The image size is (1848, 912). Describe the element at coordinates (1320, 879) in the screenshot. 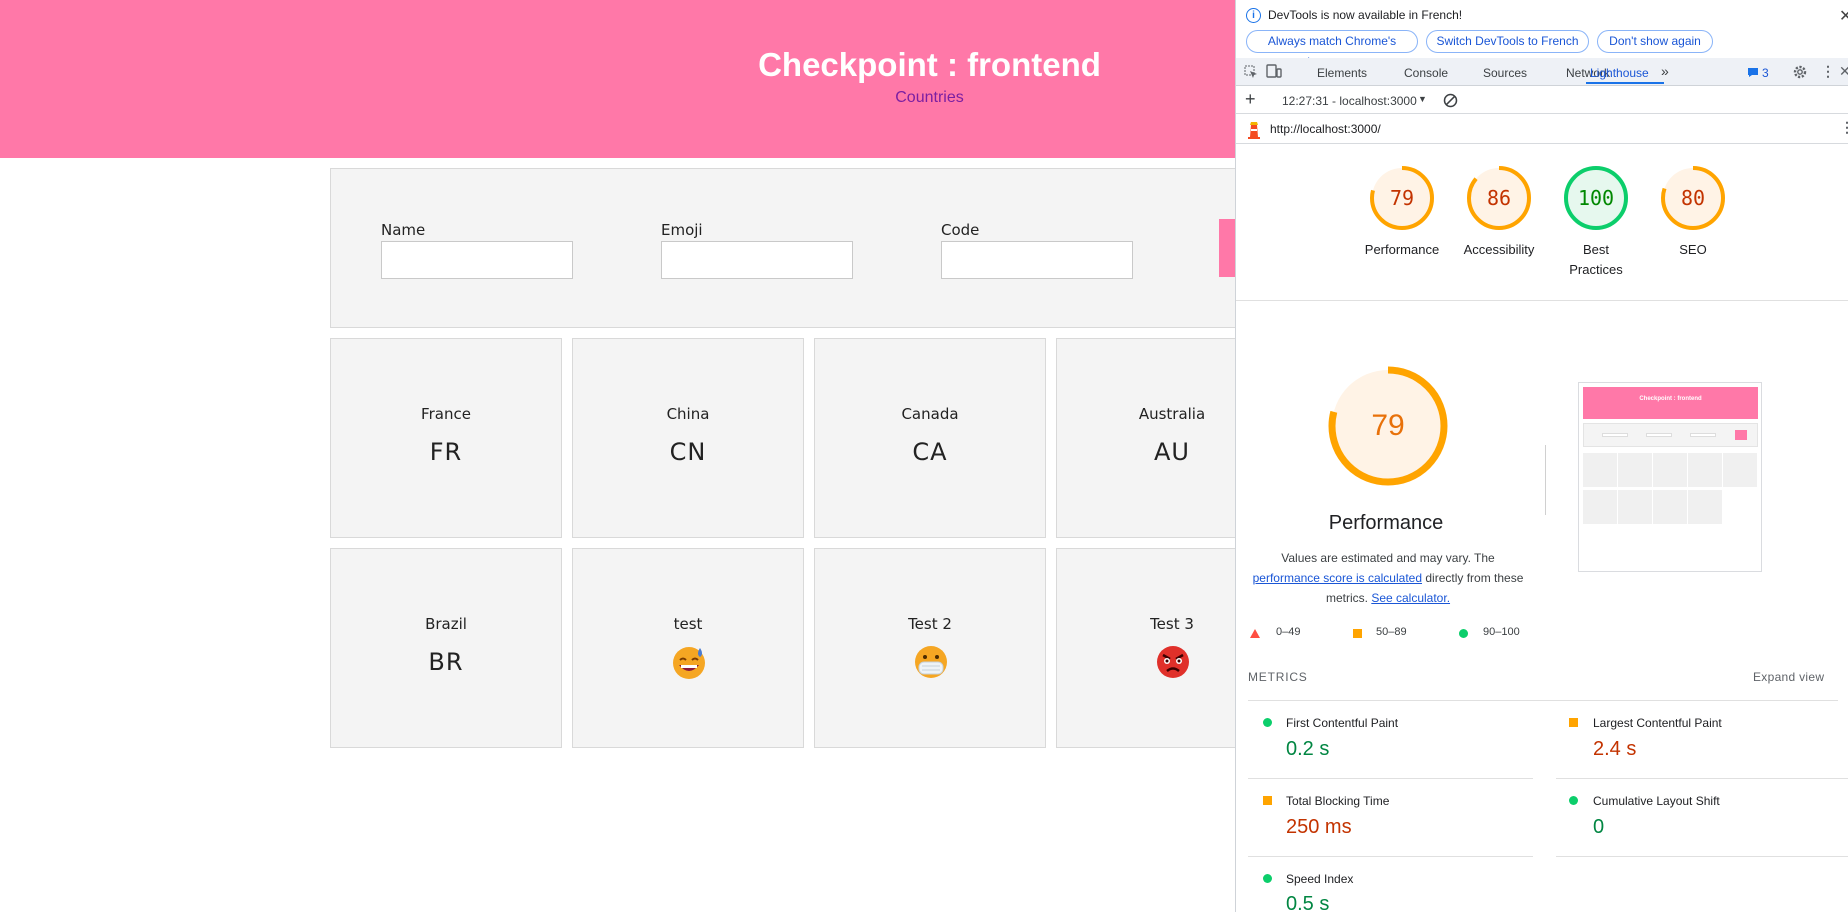

I see `metric-si-title: Speed Index` at that location.